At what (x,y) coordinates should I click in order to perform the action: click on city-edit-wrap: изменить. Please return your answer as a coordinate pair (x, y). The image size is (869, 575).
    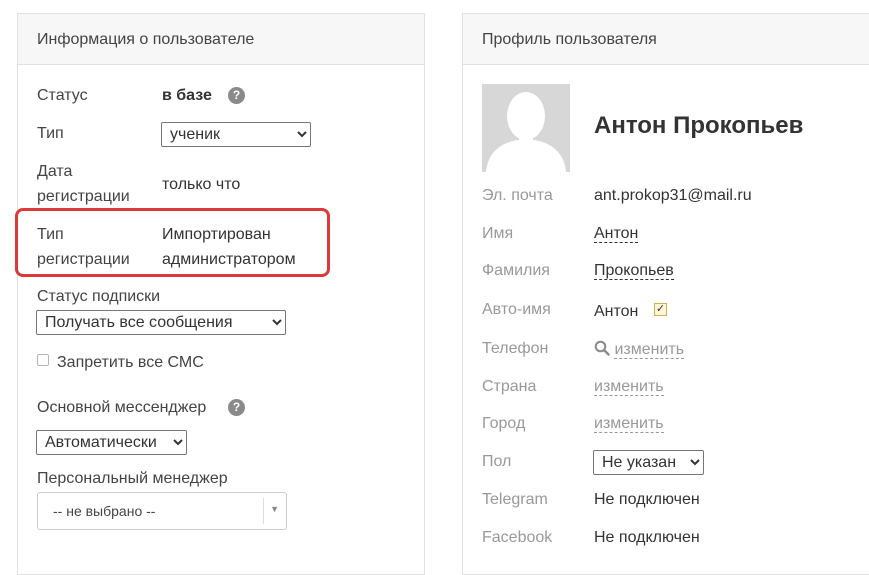
    Looking at the image, I should click on (629, 424).